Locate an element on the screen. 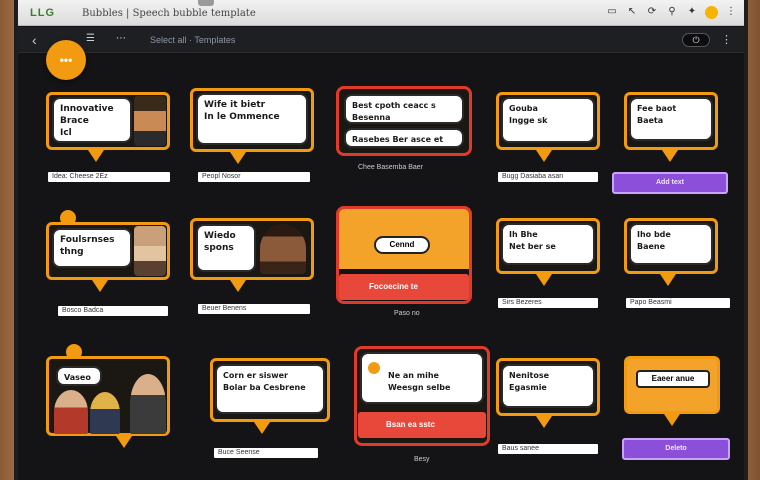 The width and height of the screenshot is (760, 480). lock-icon: ⚲ is located at coordinates (672, 12).